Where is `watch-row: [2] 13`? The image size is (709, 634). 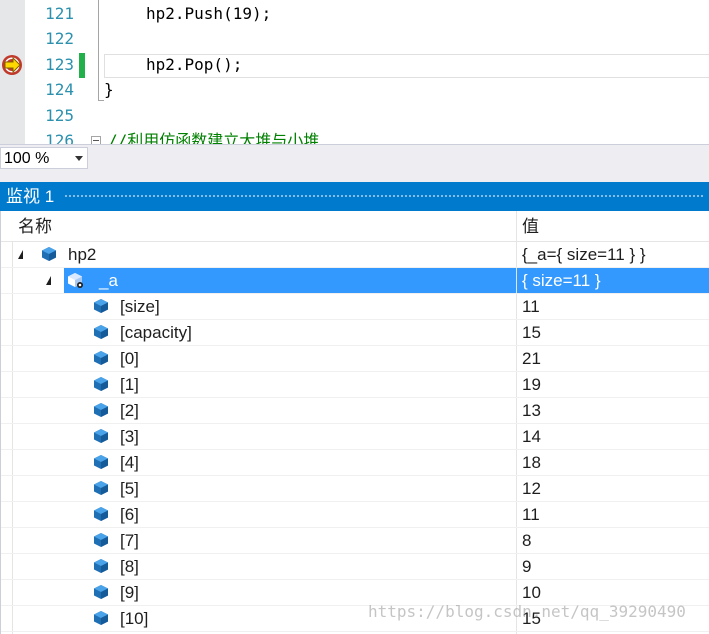
watch-row: [2] 13 is located at coordinates (355, 411).